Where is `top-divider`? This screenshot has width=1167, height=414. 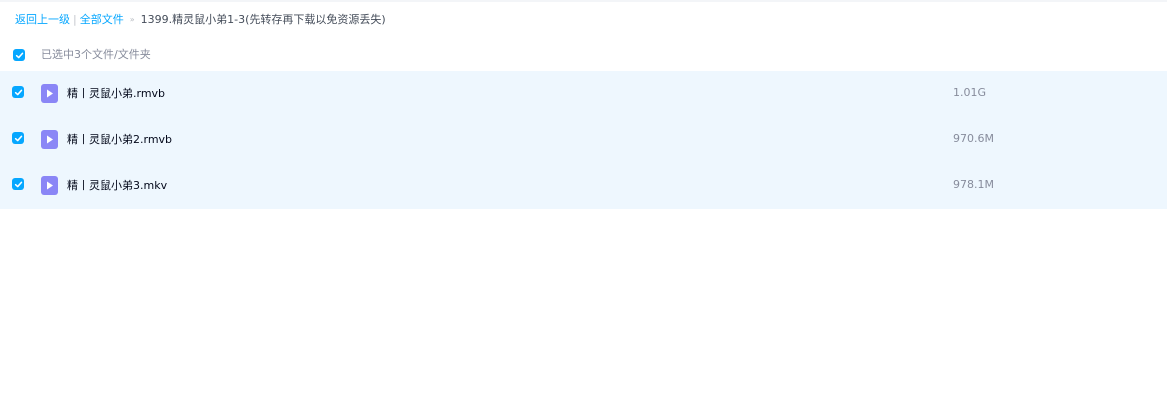 top-divider is located at coordinates (583, 1).